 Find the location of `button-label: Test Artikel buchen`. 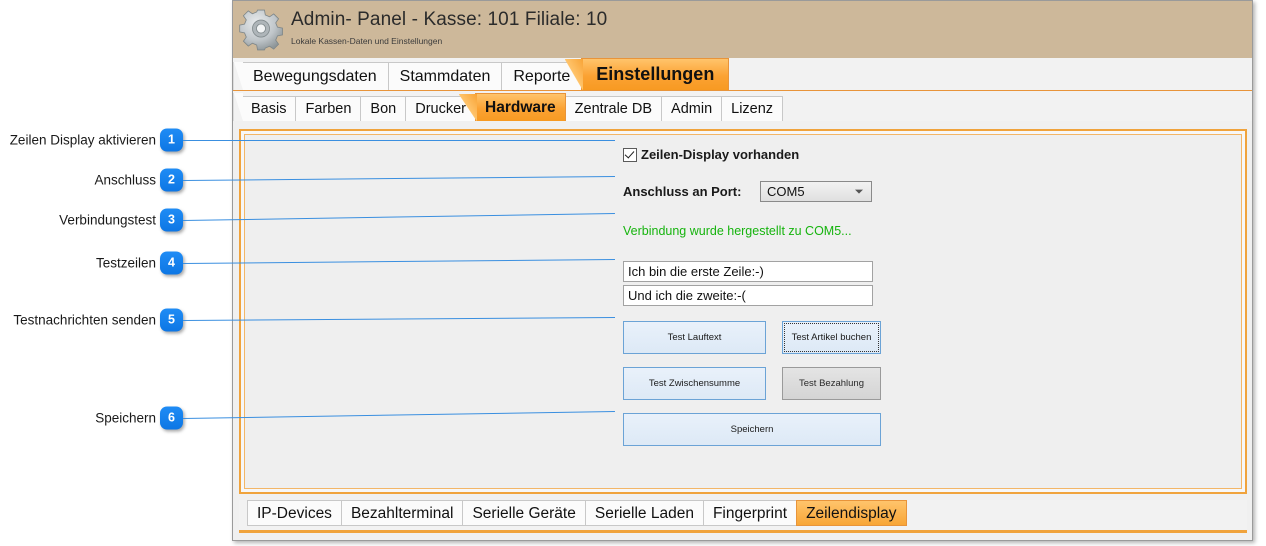

button-label: Test Artikel buchen is located at coordinates (831, 337).